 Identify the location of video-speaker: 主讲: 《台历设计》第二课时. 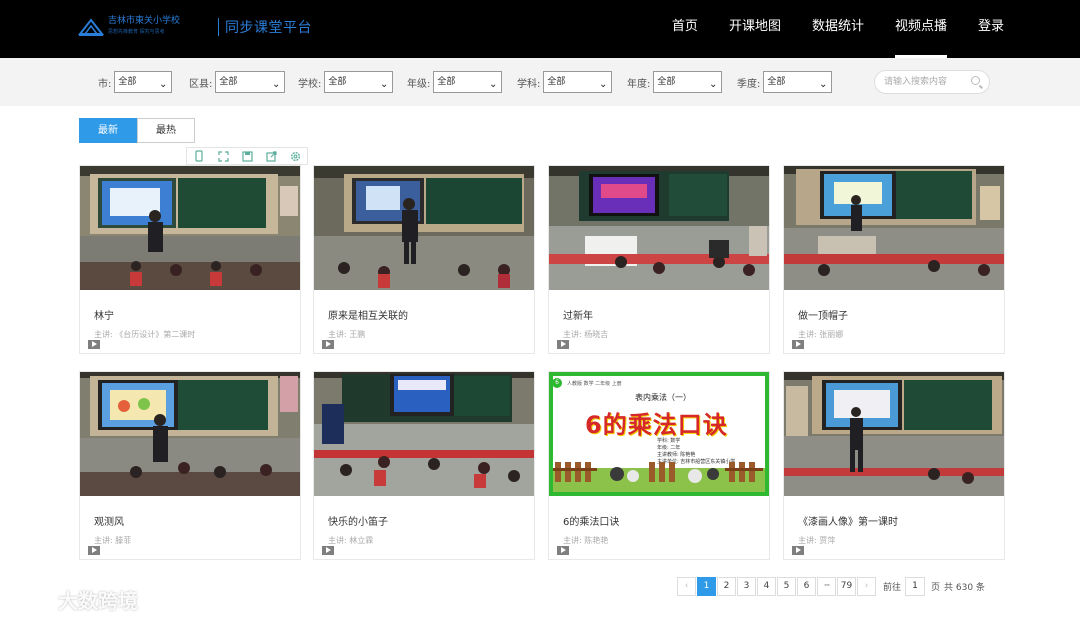
(145, 334).